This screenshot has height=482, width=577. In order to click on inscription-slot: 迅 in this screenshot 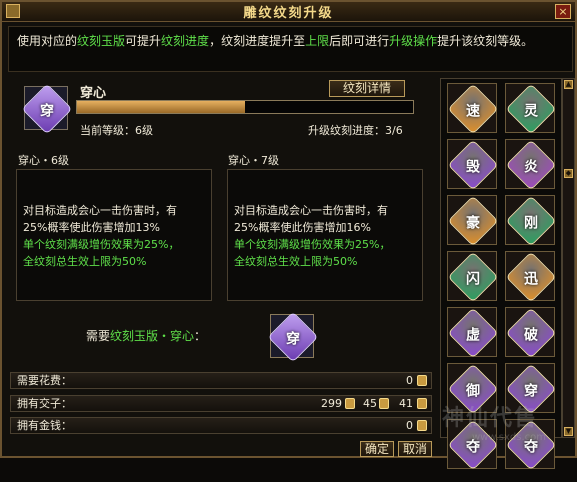, I will do `click(531, 277)`.